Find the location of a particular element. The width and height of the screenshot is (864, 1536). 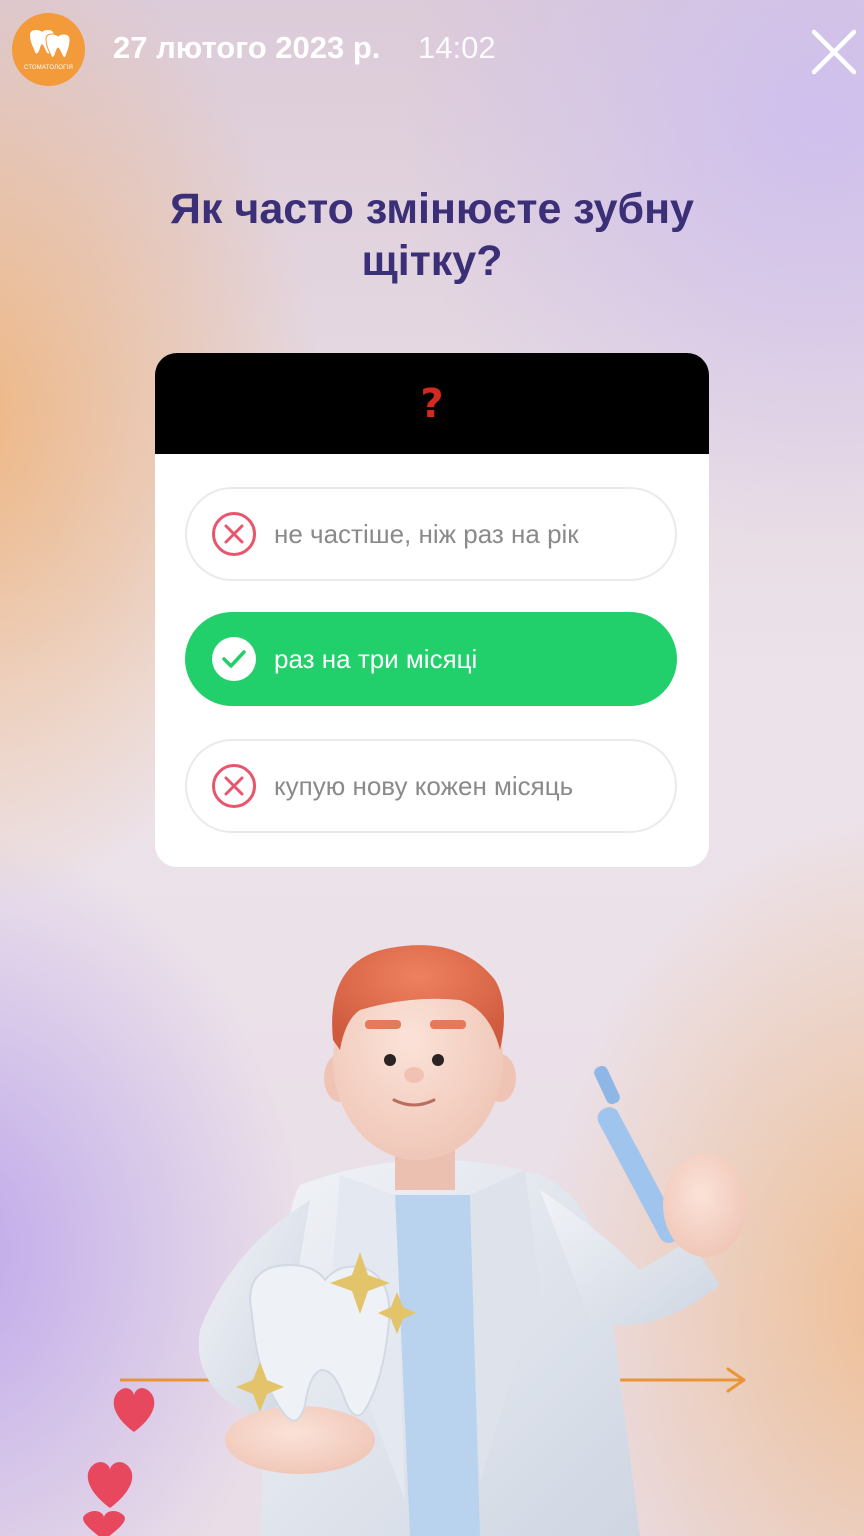

avatar-caption: СТОМАТОЛОГІЯ is located at coordinates (48, 67).